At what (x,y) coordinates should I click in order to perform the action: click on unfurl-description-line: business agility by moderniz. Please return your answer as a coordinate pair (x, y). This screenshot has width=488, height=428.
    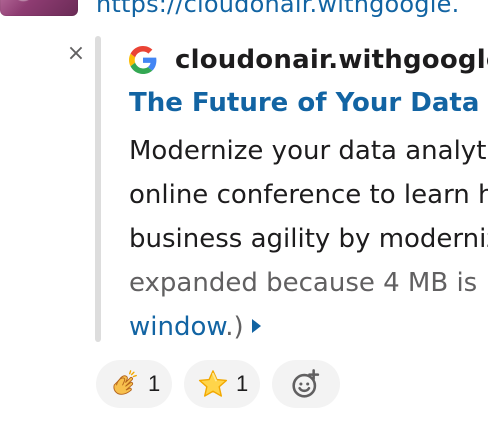
    Looking at the image, I should click on (308, 239).